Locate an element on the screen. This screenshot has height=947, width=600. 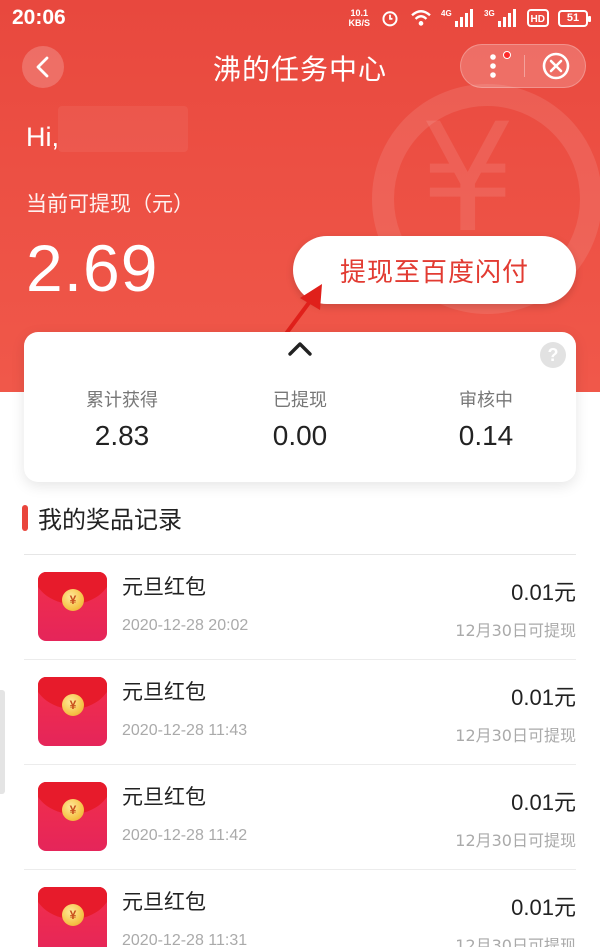
section-title-text: 我的奖品记录 is located at coordinates (110, 520).